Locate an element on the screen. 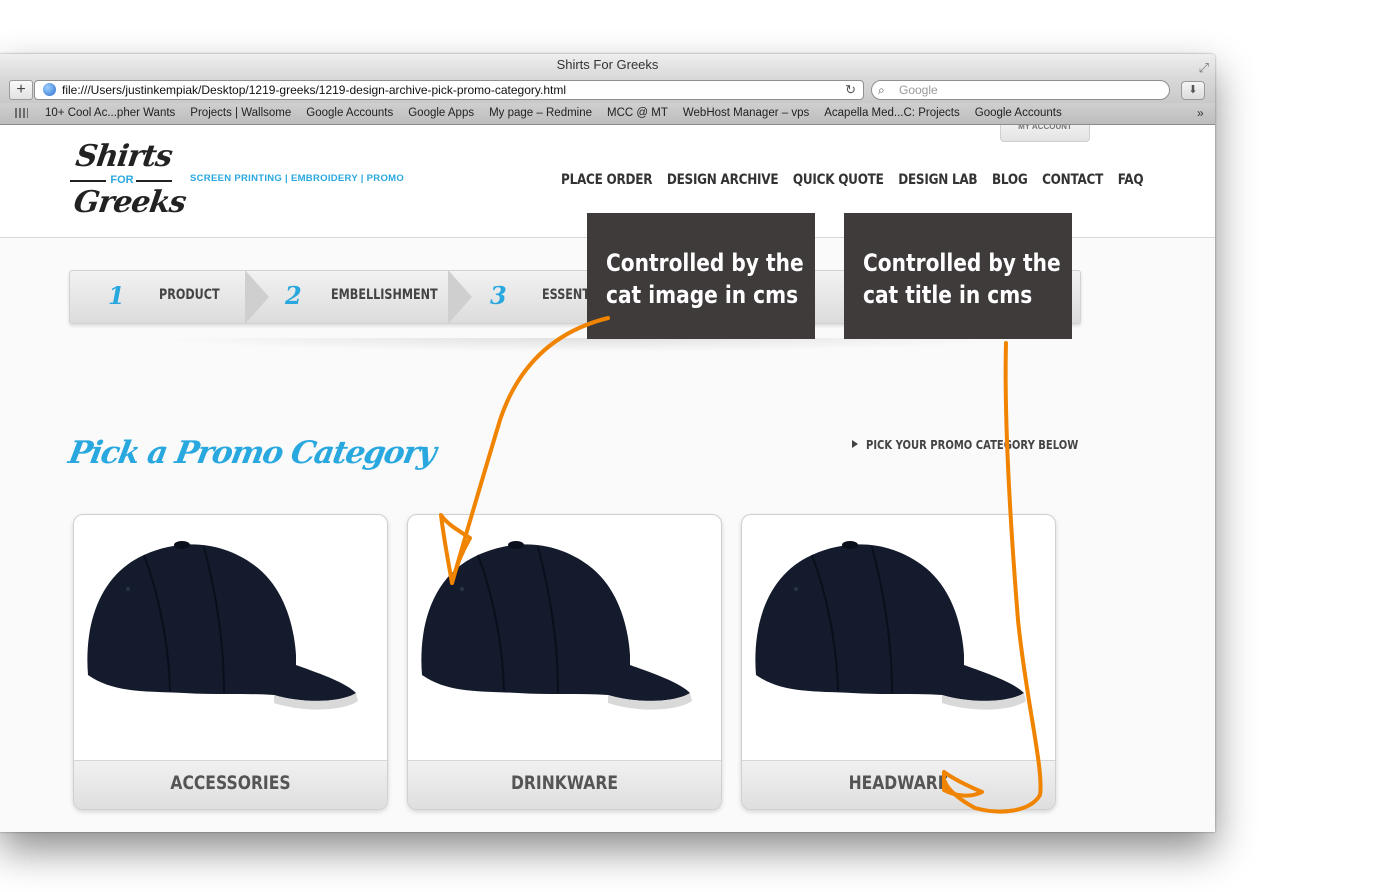 This screenshot has height=892, width=1386. step-number: 1 is located at coordinates (116, 295).